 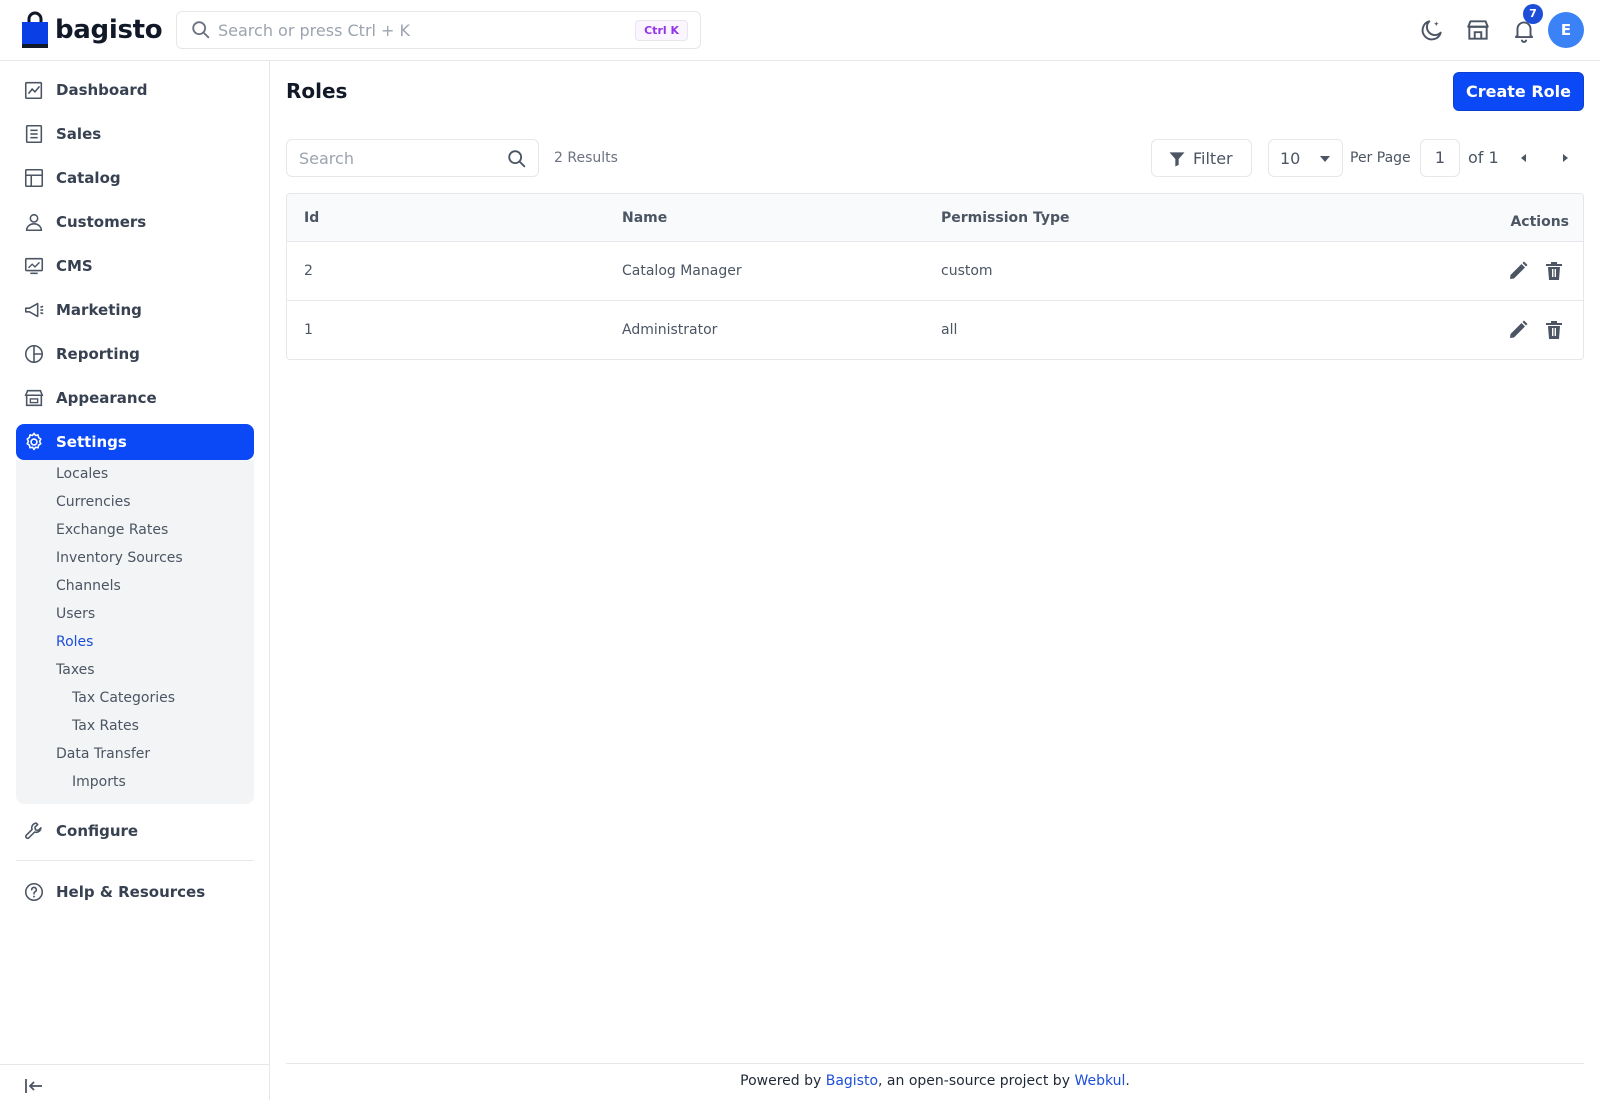 I want to click on brand-name: bagisto, so click(x=109, y=30).